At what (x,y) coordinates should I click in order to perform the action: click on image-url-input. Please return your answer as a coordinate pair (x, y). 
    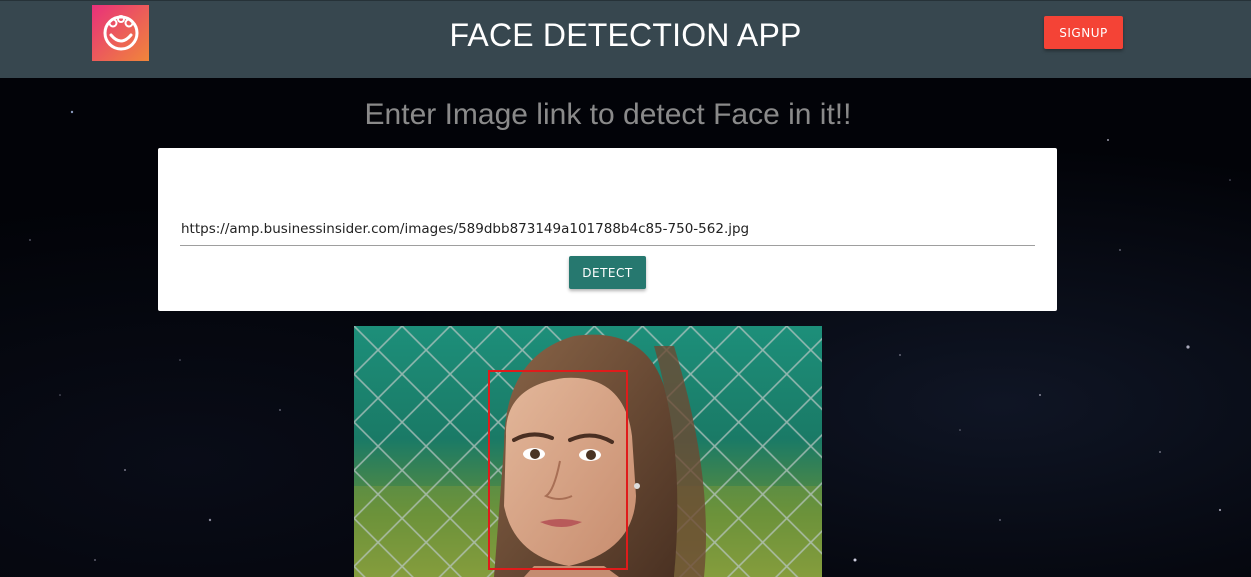
    Looking at the image, I should click on (607, 229).